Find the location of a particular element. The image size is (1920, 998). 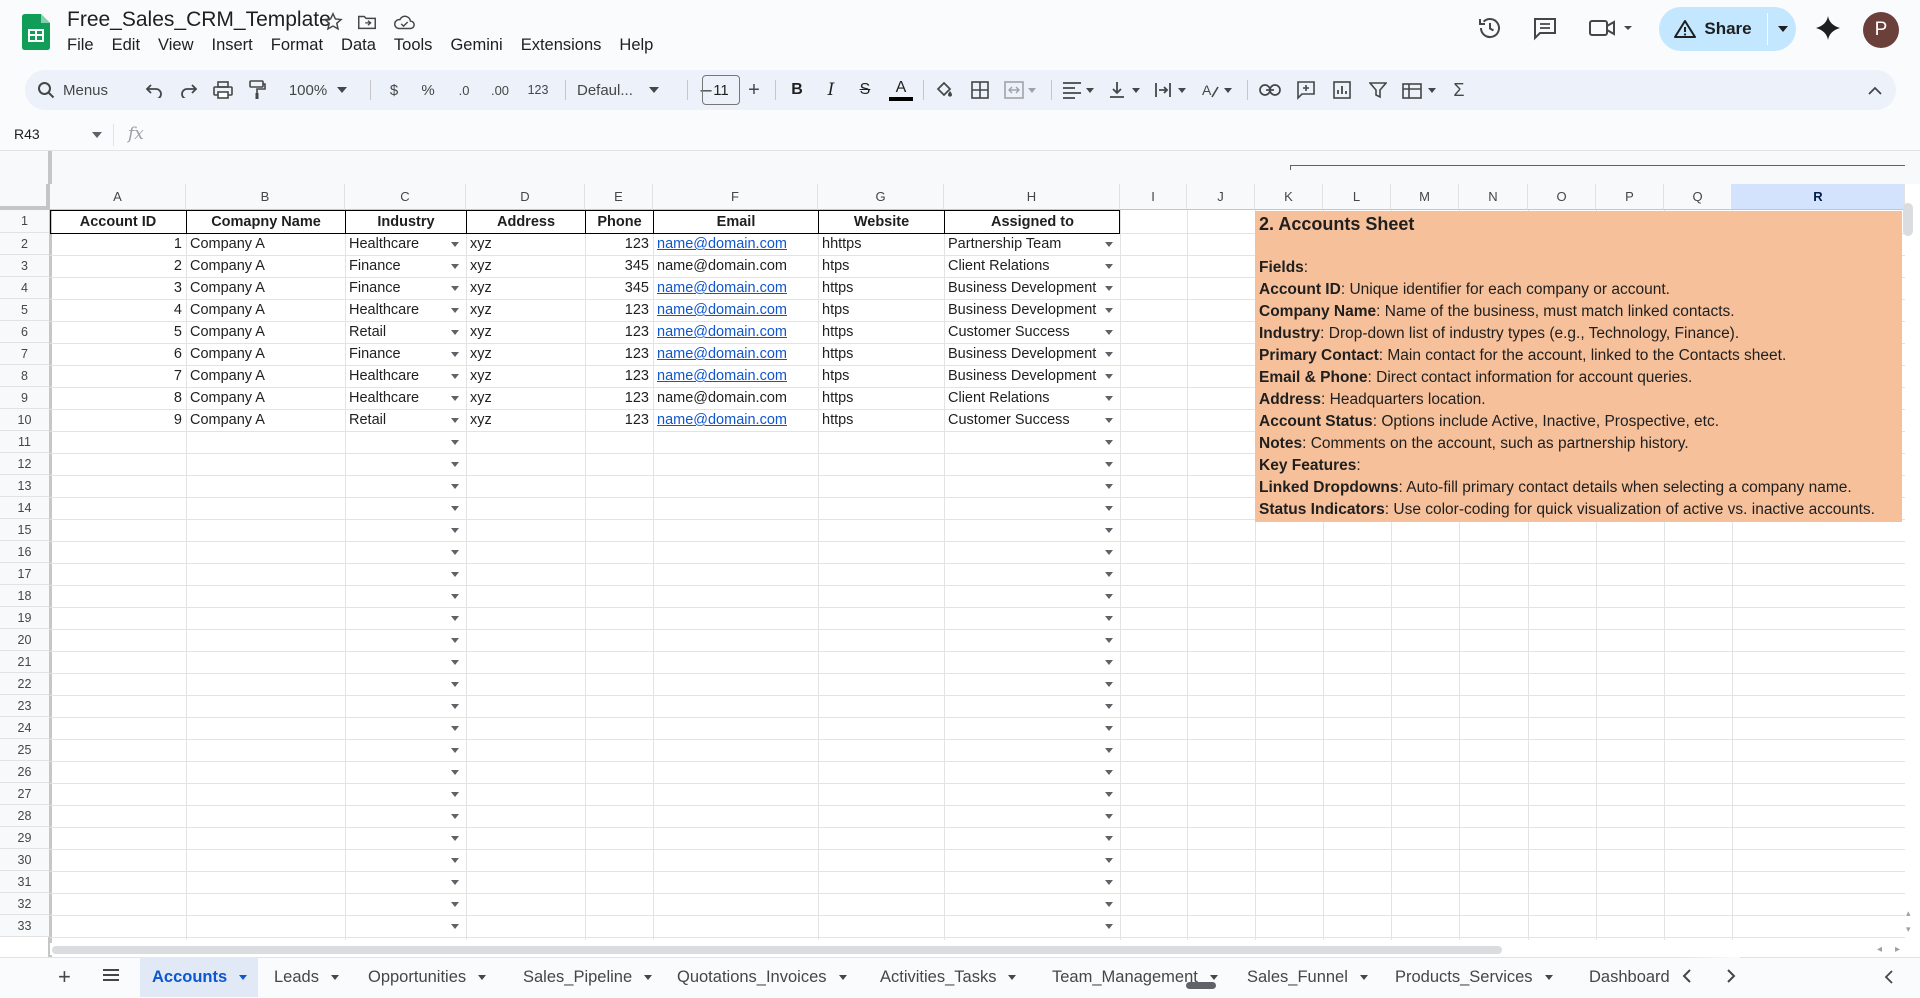

version-history-icon is located at coordinates (1490, 28).